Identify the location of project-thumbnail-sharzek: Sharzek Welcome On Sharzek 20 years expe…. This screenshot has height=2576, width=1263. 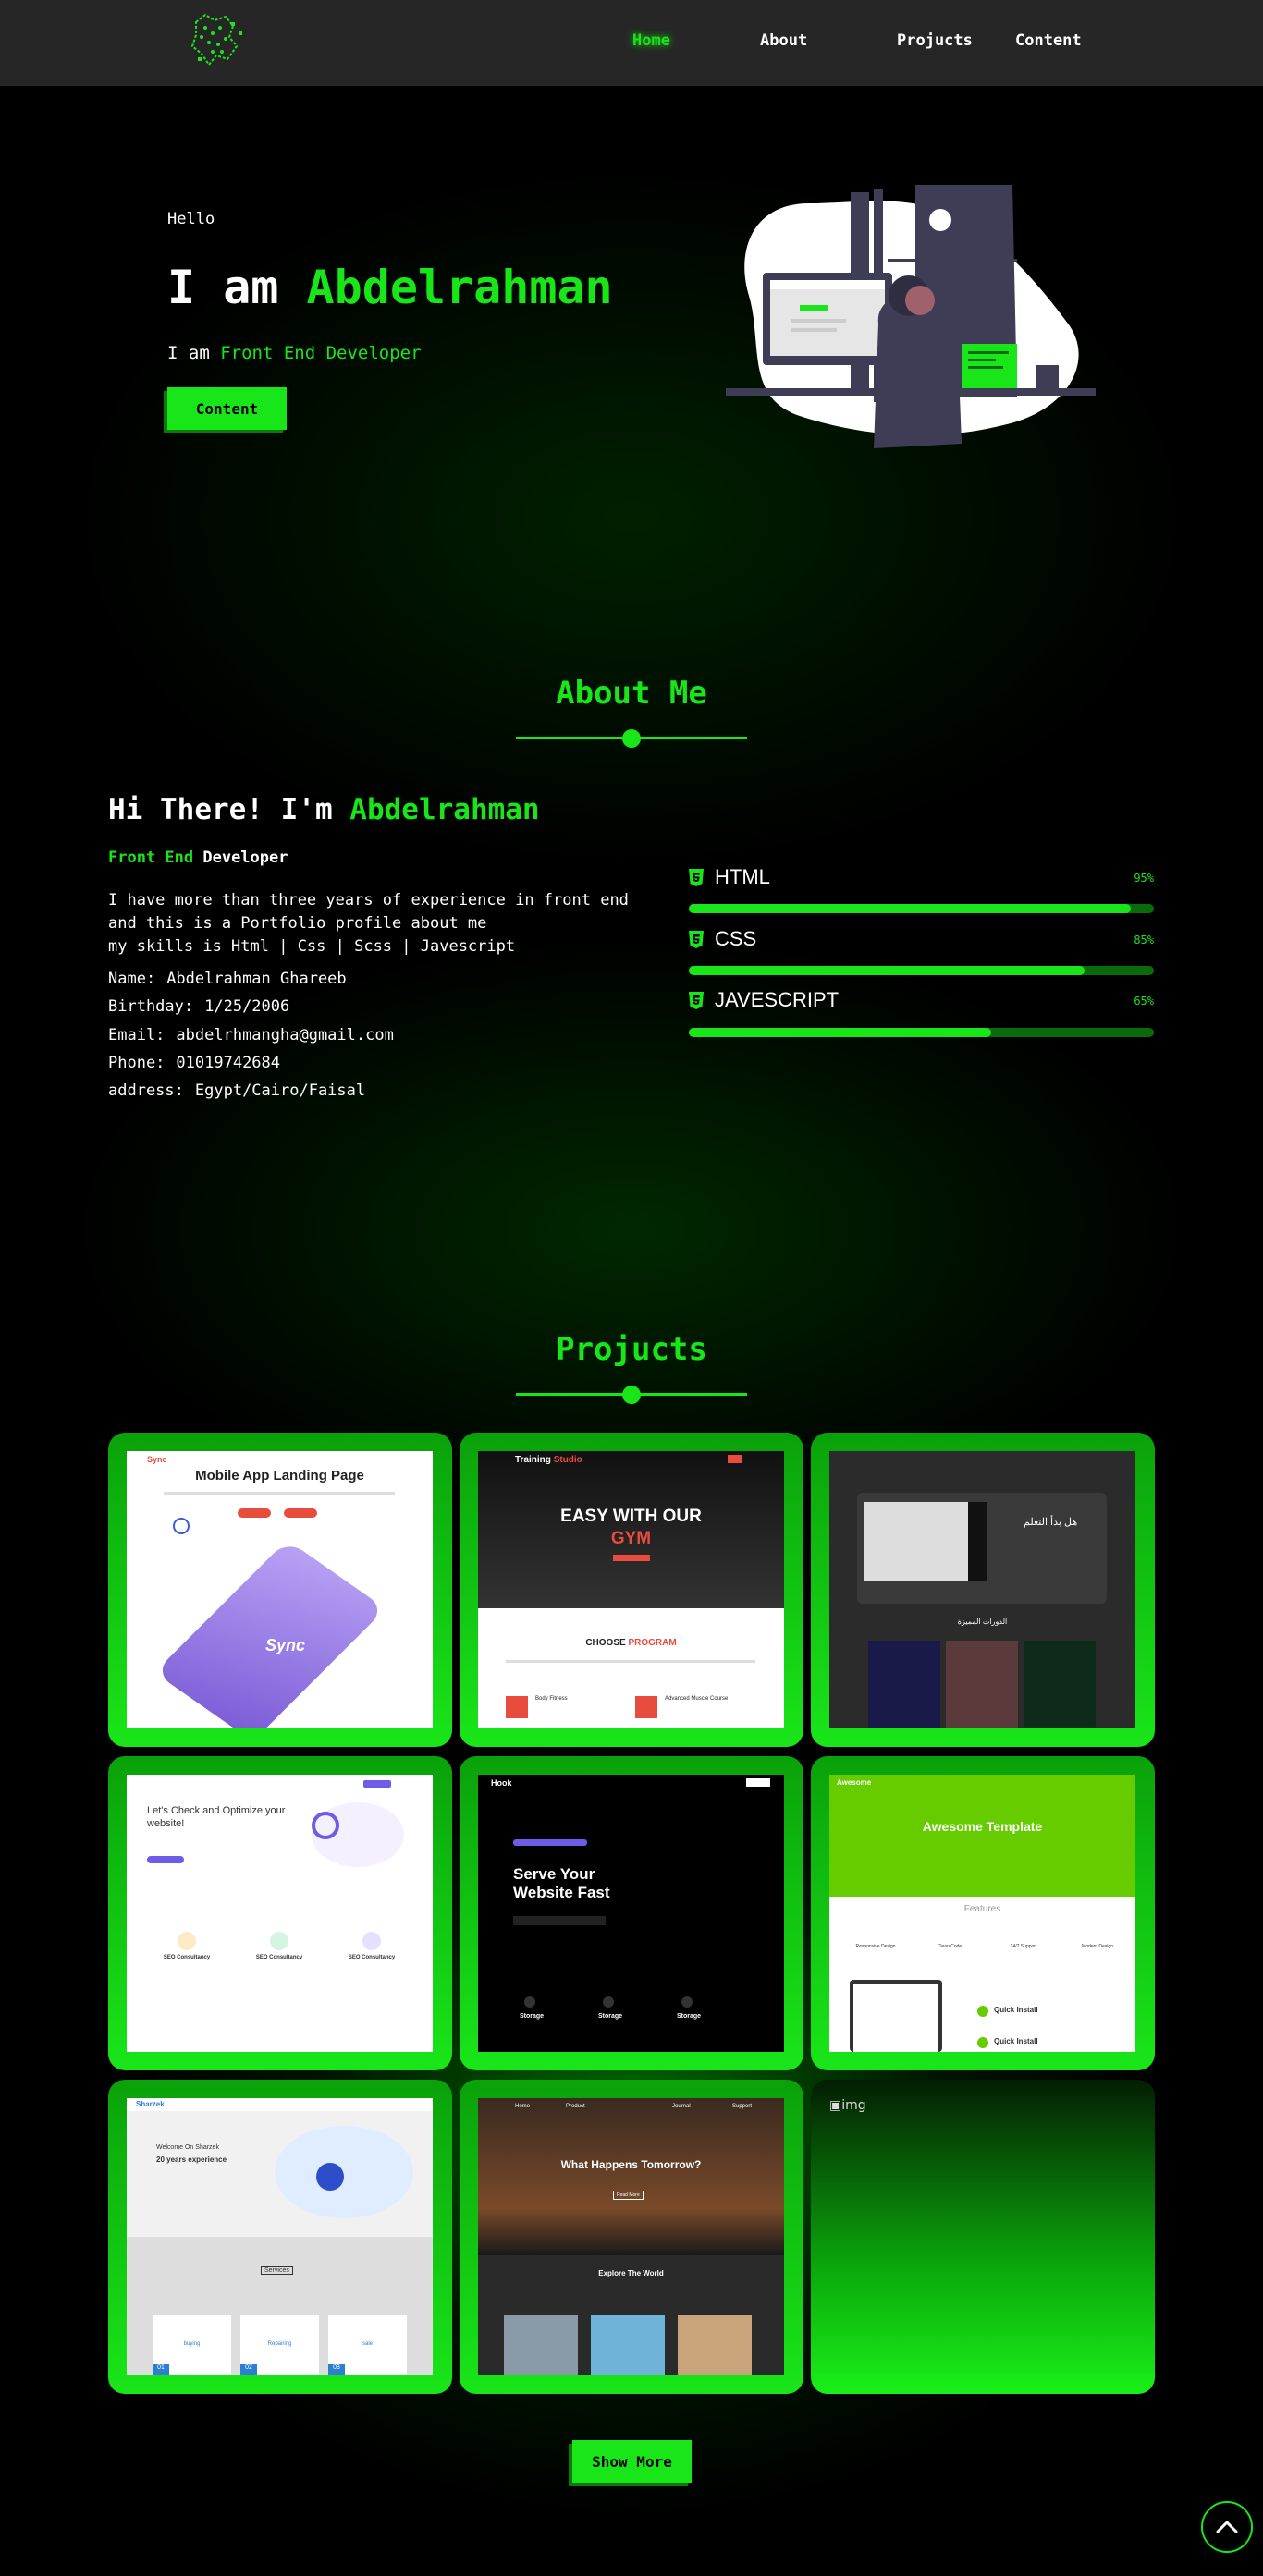
(280, 2236).